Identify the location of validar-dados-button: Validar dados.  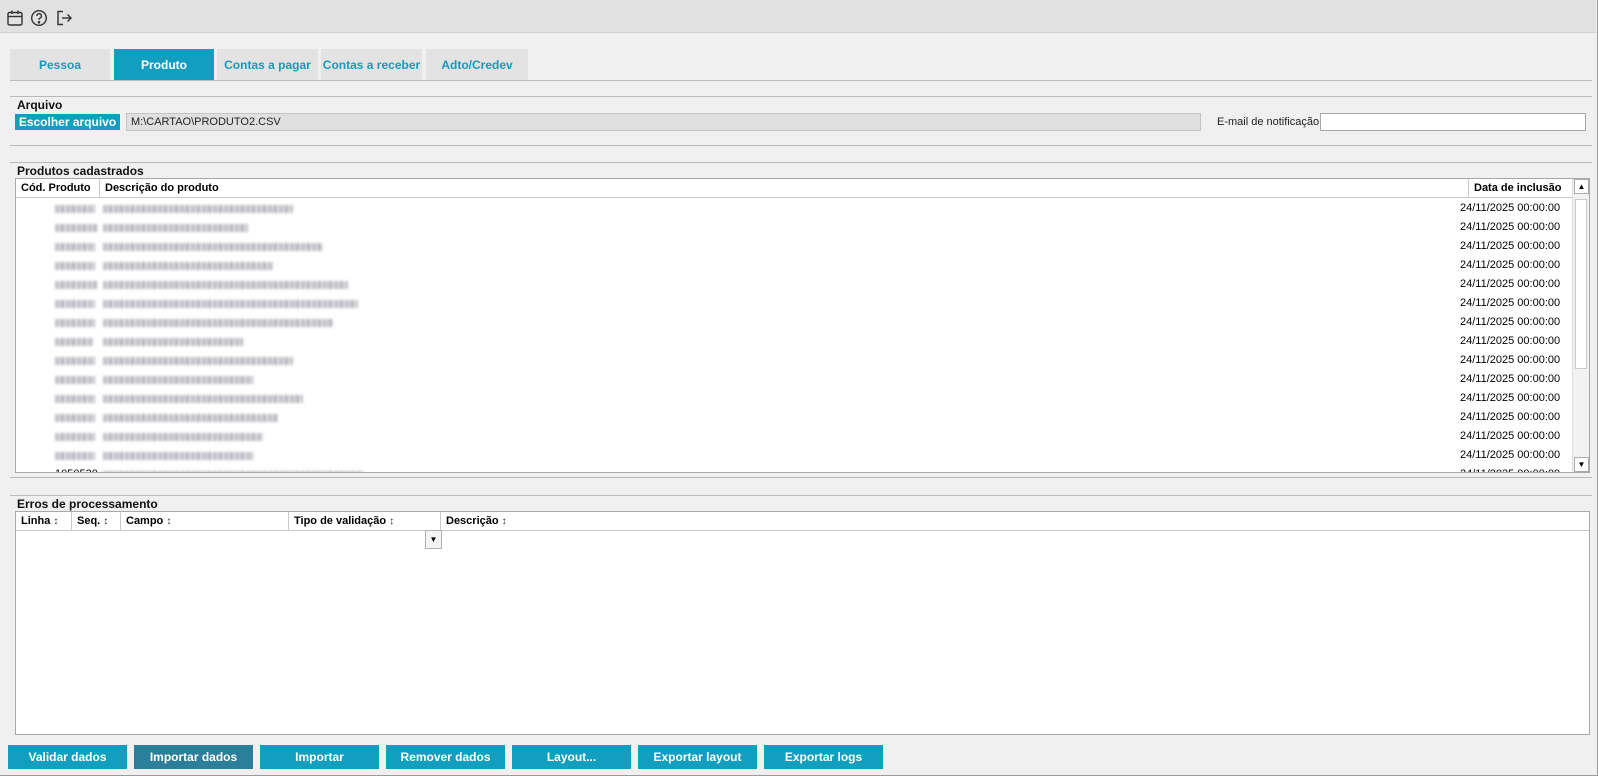
(67, 757).